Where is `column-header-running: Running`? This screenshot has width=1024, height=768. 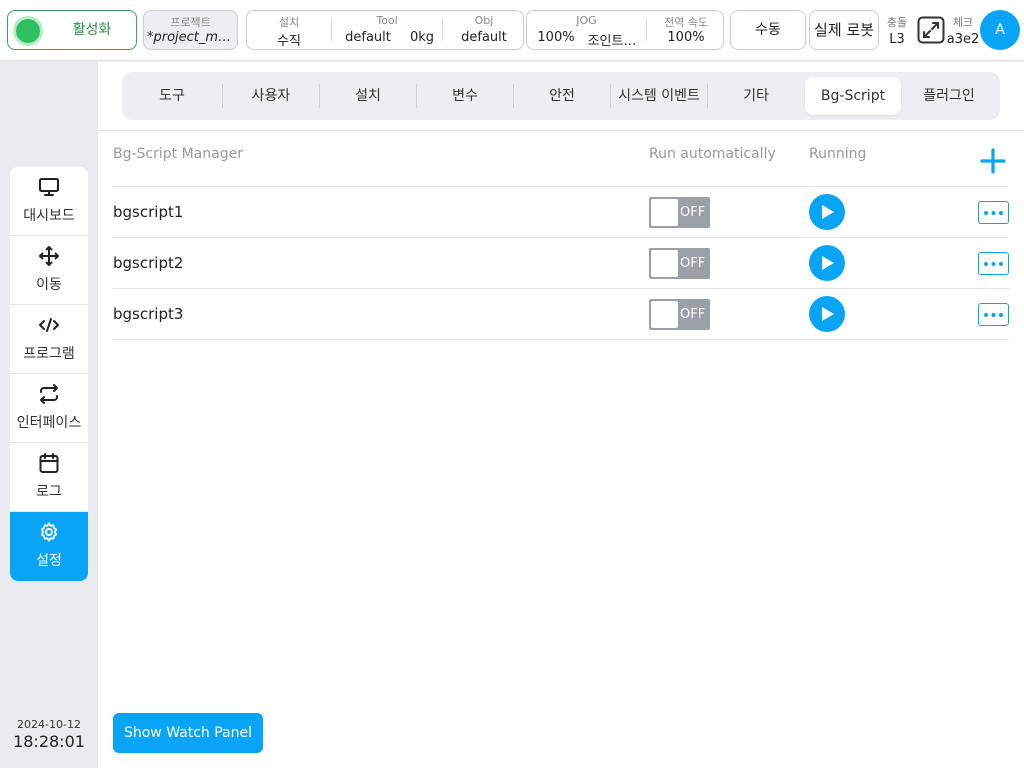
column-header-running: Running is located at coordinates (838, 154).